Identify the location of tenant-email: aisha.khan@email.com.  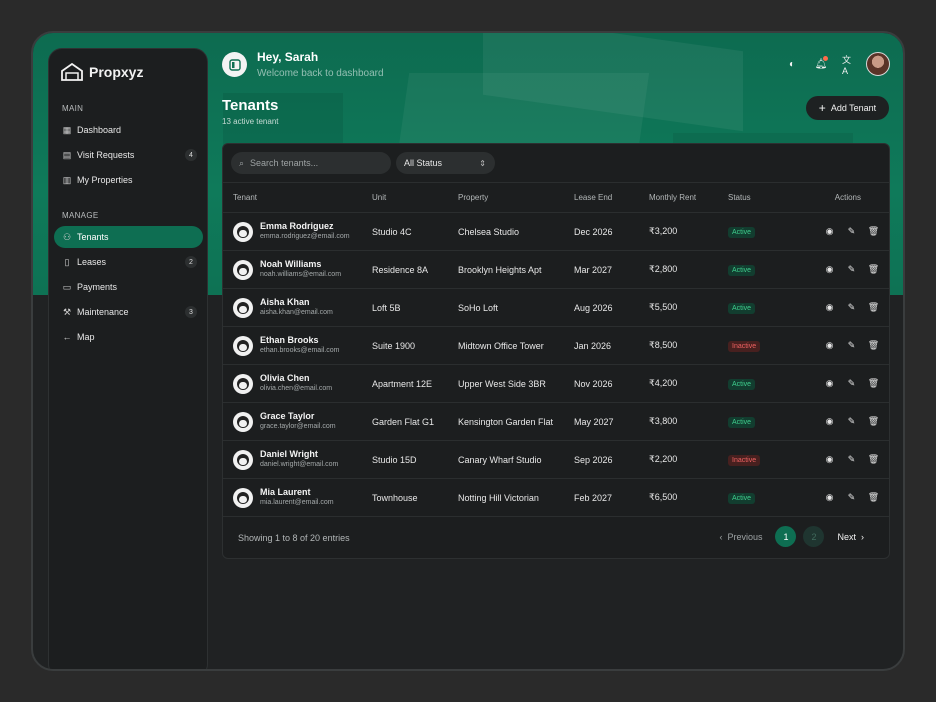
(296, 312).